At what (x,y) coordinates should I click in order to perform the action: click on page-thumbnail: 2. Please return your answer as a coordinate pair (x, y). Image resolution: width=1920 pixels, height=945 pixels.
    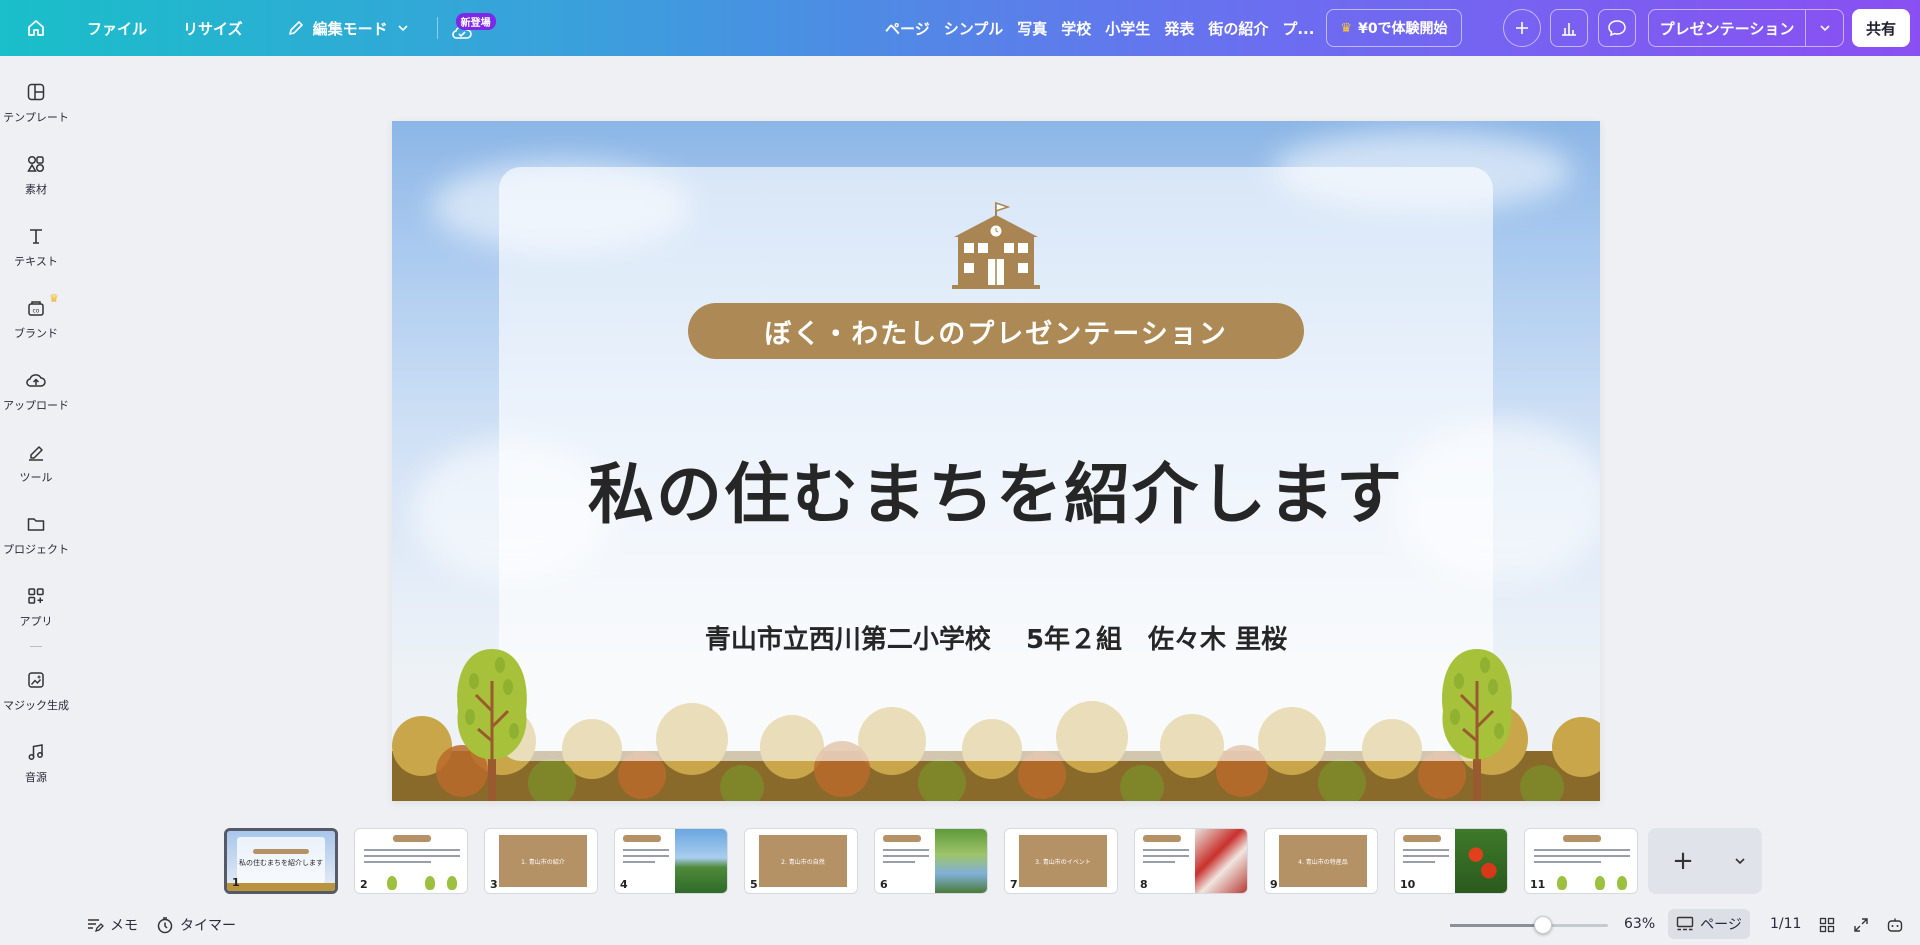
    Looking at the image, I should click on (411, 861).